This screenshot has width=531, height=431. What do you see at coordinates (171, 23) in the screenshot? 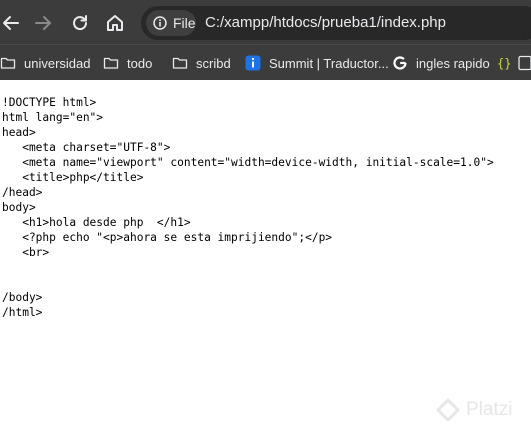
I see `site-info-chip: File` at bounding box center [171, 23].